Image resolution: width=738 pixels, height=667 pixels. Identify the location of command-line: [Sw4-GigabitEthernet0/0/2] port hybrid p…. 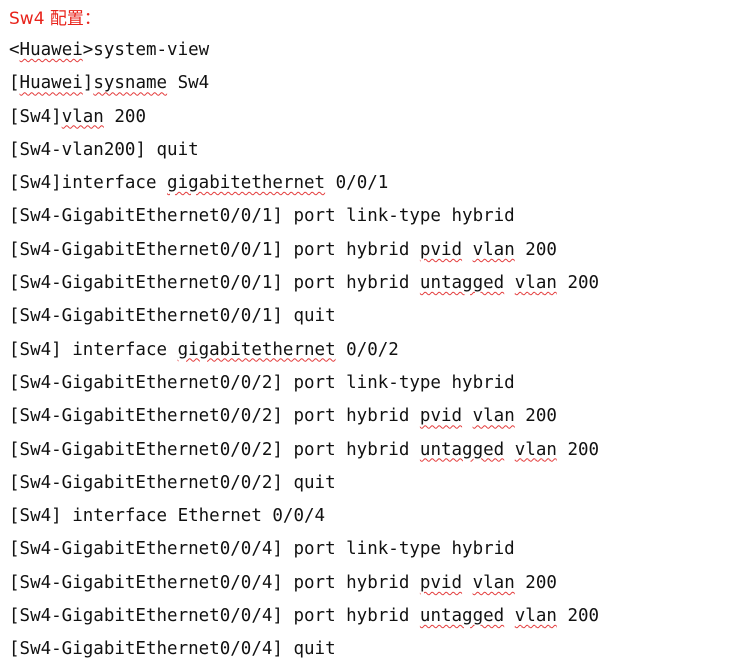
(304, 416).